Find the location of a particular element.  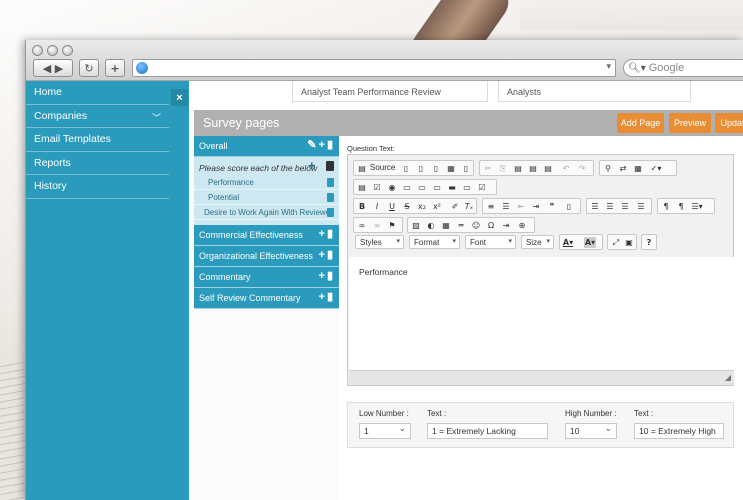

numbered-list-icon: ≡ is located at coordinates (491, 206).